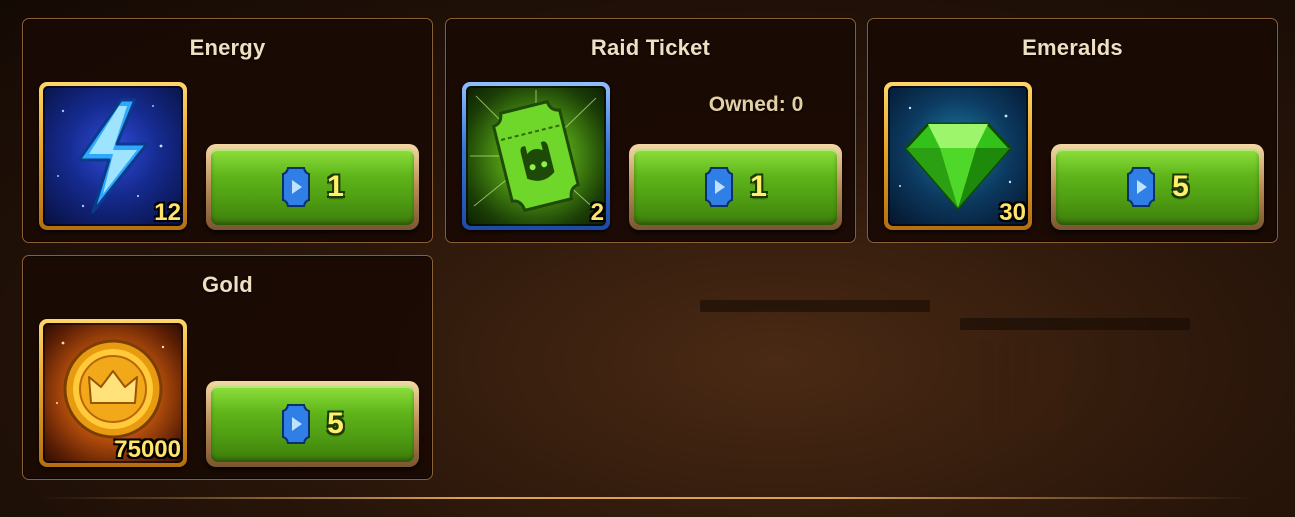 The image size is (1295, 517). Describe the element at coordinates (167, 212) in the screenshot. I see `reward-count: 12` at that location.